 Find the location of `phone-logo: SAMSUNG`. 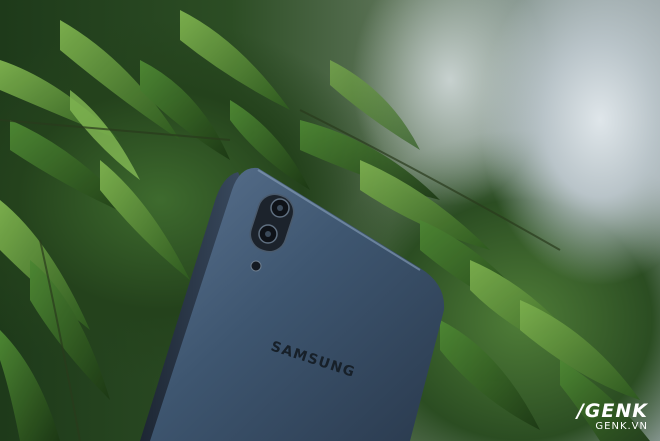

phone-logo: SAMSUNG is located at coordinates (313, 360).